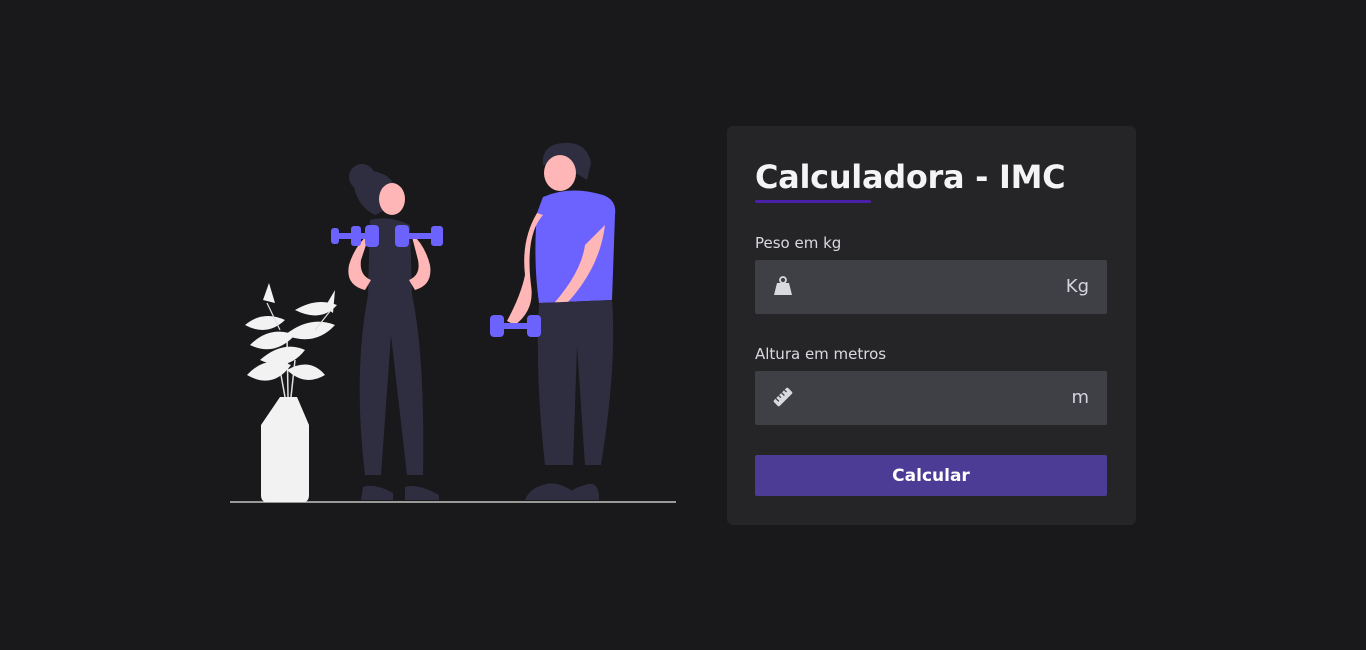 Image resolution: width=1366 pixels, height=650 pixels. Describe the element at coordinates (1080, 397) in the screenshot. I see `height-unit: m` at that location.